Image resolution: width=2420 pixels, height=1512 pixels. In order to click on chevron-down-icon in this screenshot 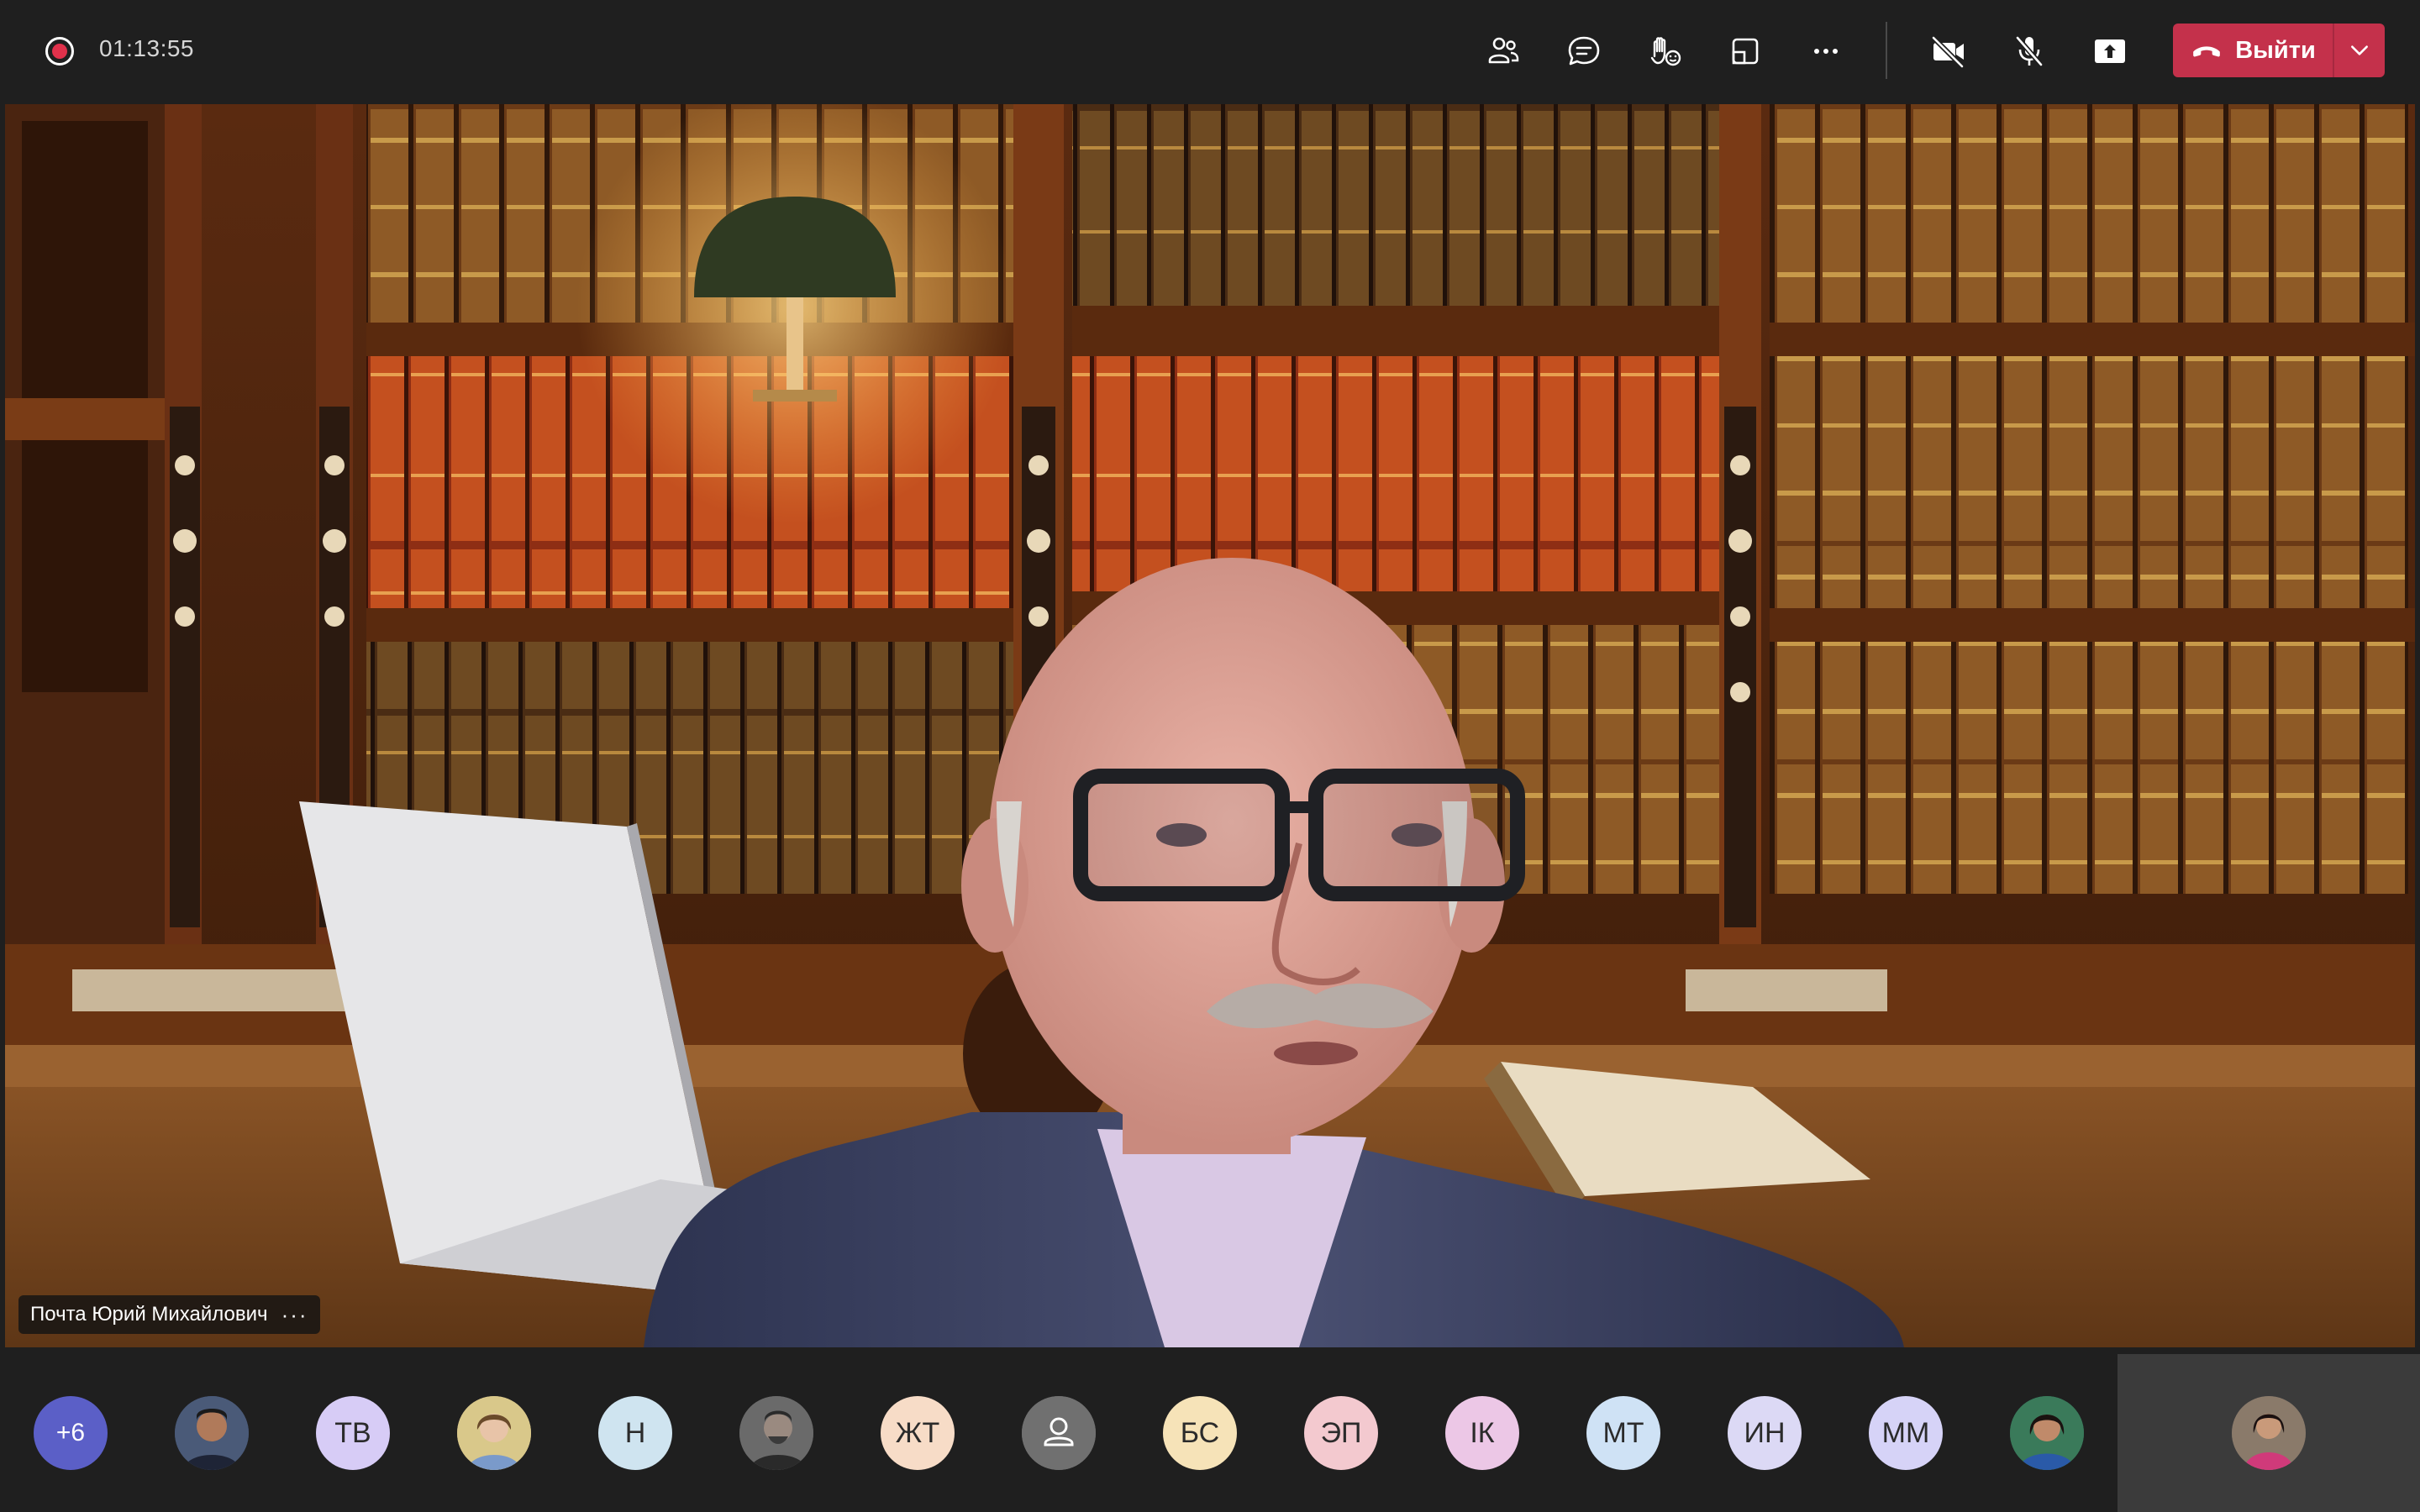, I will do `click(2359, 50)`.